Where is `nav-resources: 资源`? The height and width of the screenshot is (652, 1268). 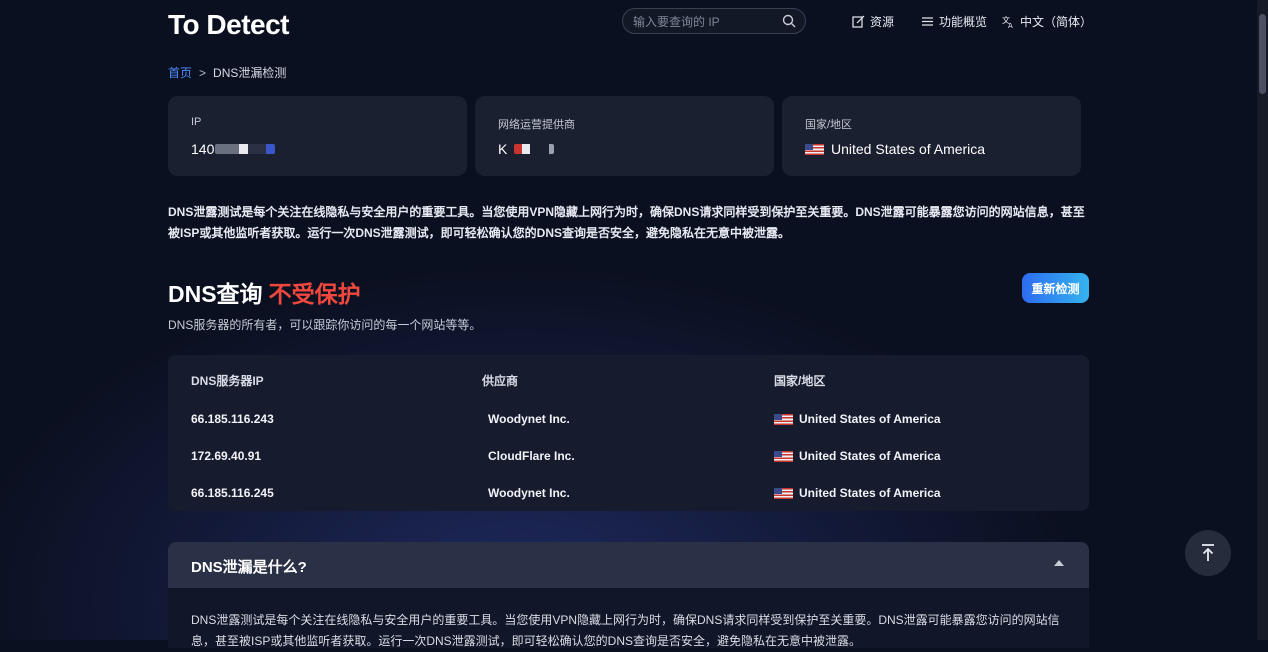
nav-resources: 资源 is located at coordinates (873, 21).